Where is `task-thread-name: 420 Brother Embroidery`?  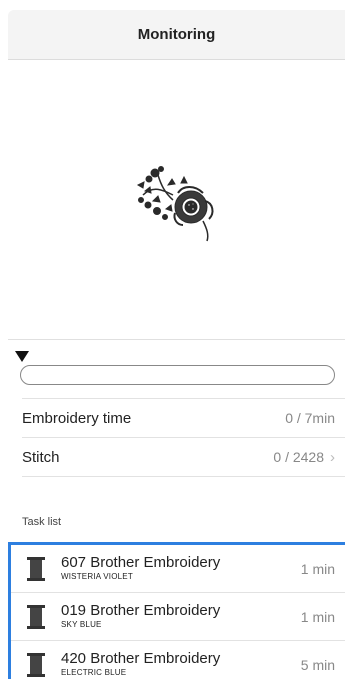 task-thread-name: 420 Brother Embroidery is located at coordinates (141, 658).